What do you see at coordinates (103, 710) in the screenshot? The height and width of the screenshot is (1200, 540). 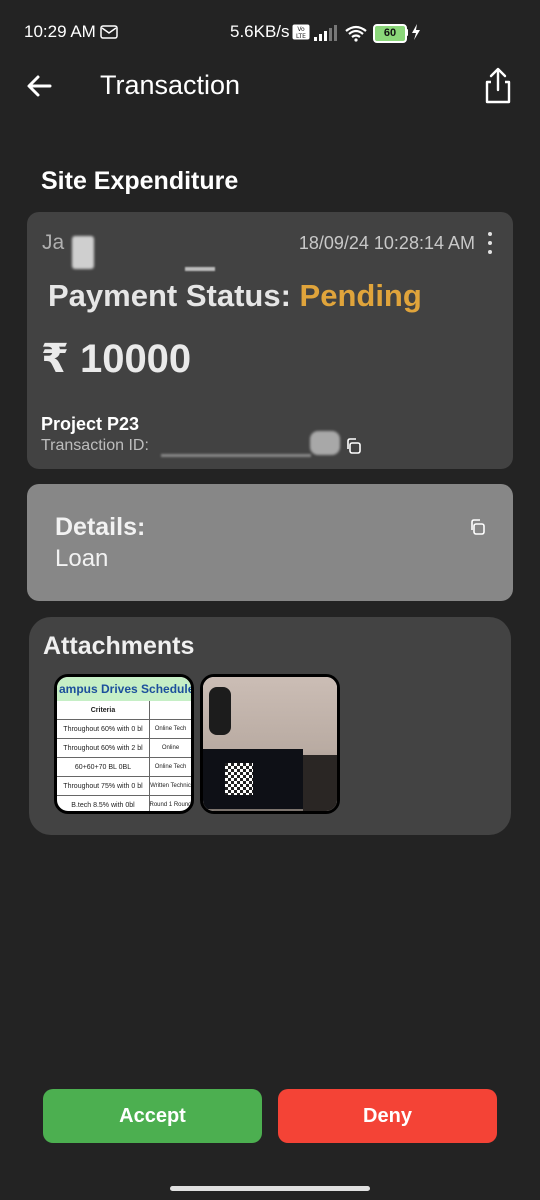 I see `table-cell: Criteria` at bounding box center [103, 710].